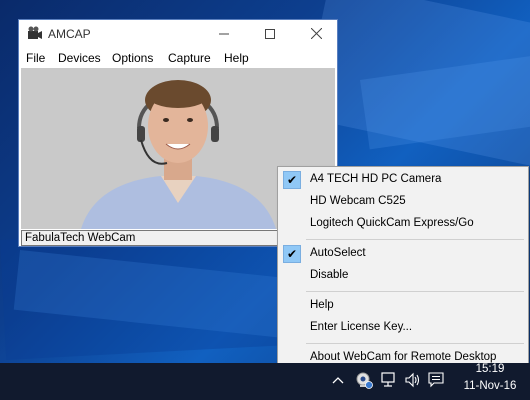 The image size is (530, 400). Describe the element at coordinates (79, 58) in the screenshot. I see `menu-devices: Devices` at that location.